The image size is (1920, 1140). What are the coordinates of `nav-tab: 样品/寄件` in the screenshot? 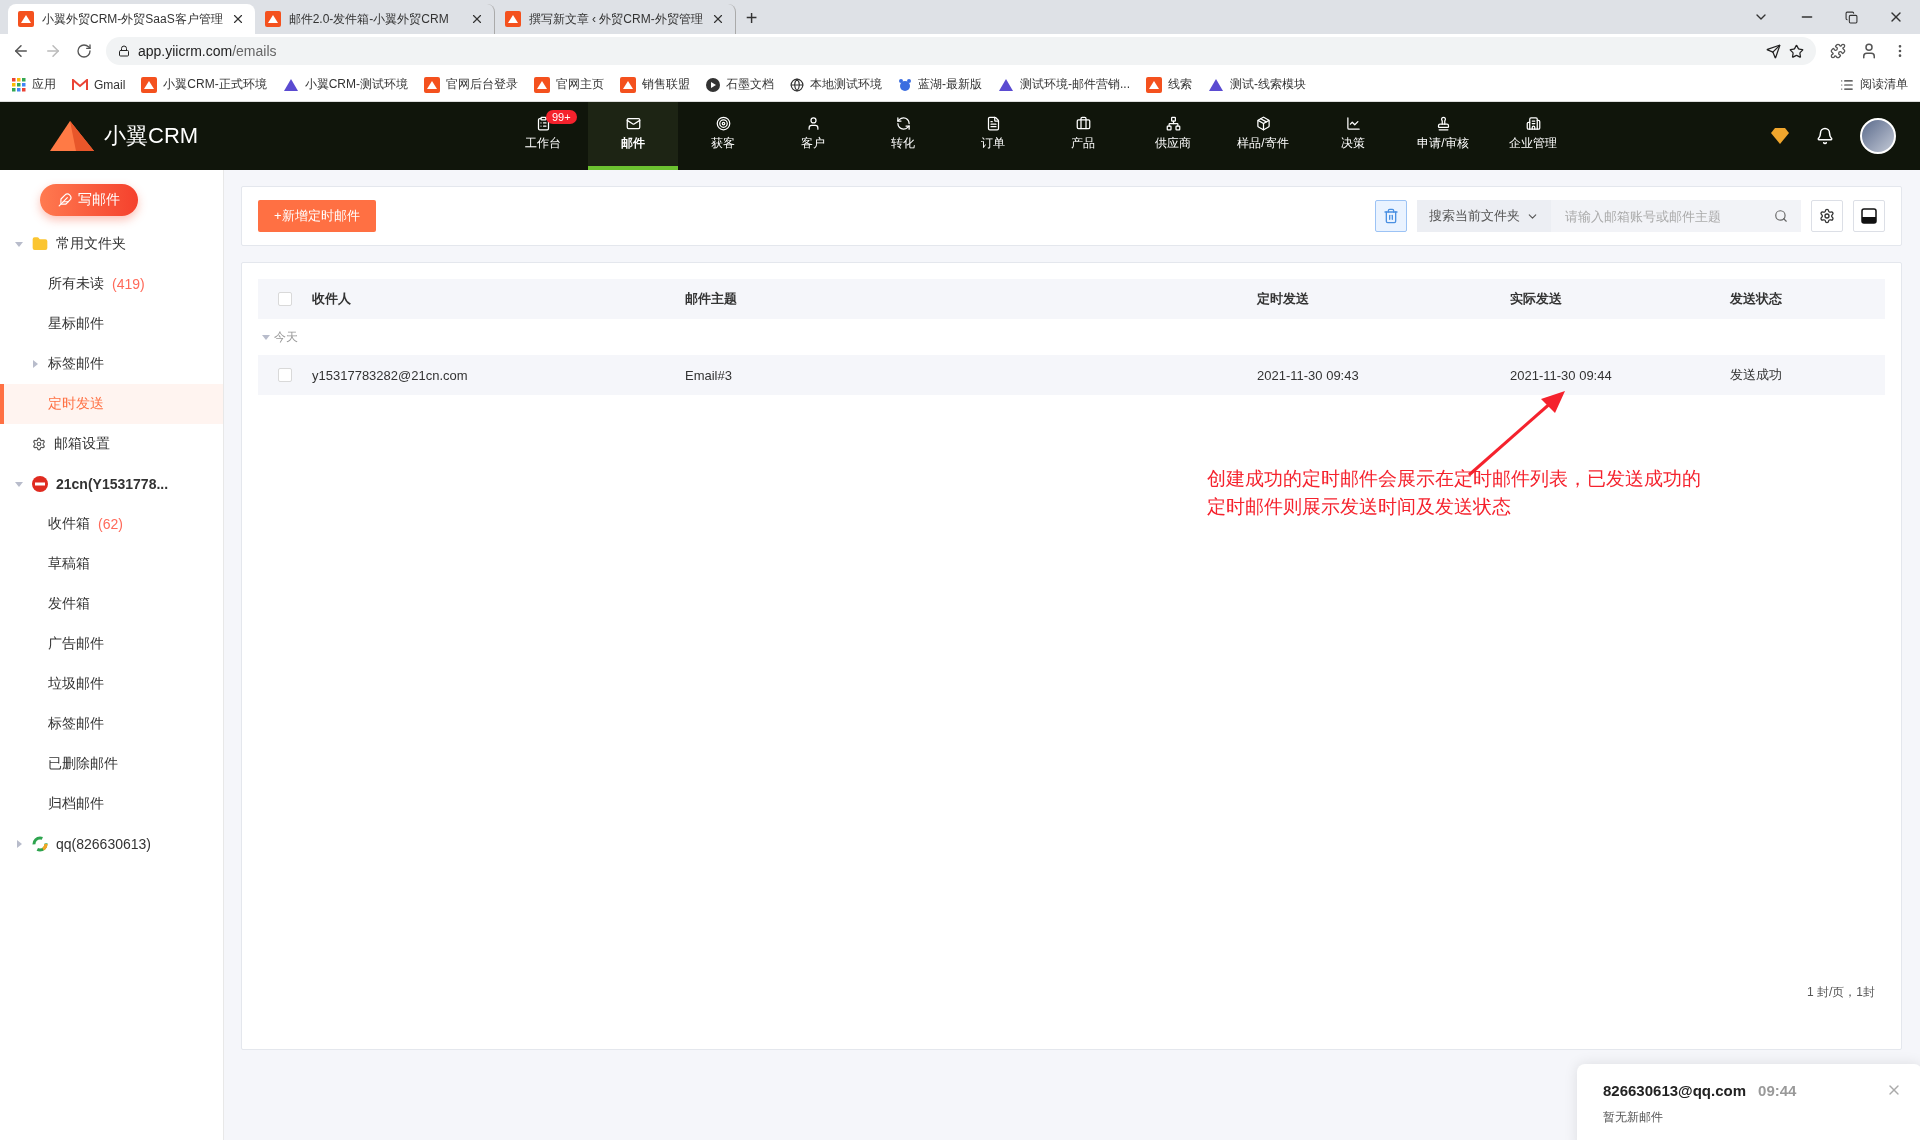 It's located at (1263, 136).